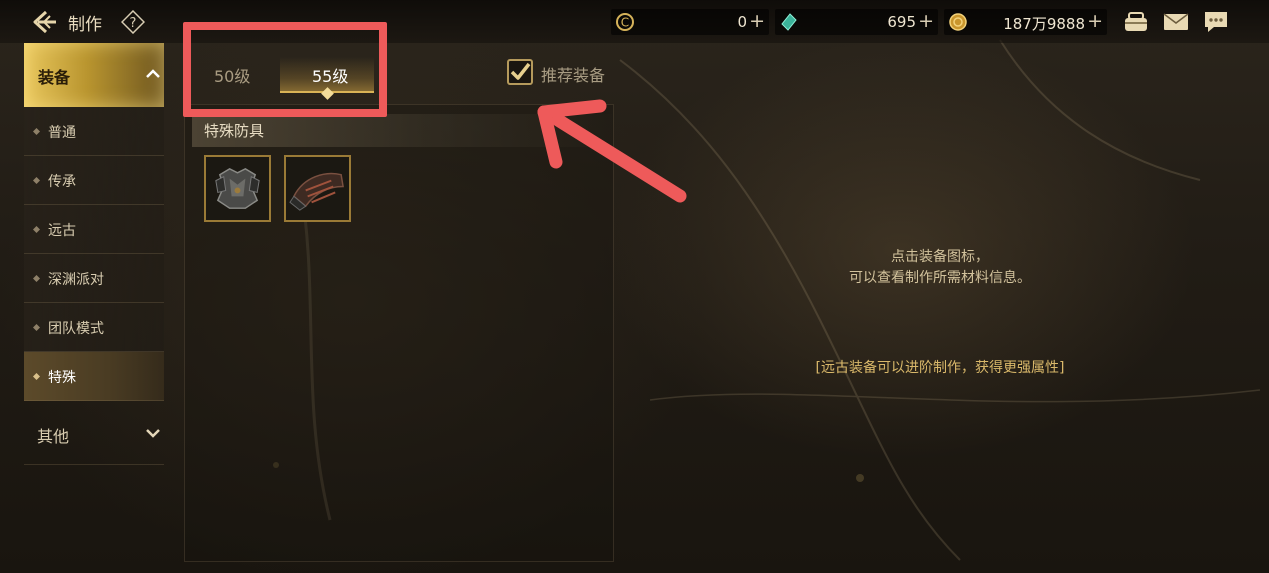  What do you see at coordinates (520, 72) in the screenshot?
I see `recommend-checkbox` at bounding box center [520, 72].